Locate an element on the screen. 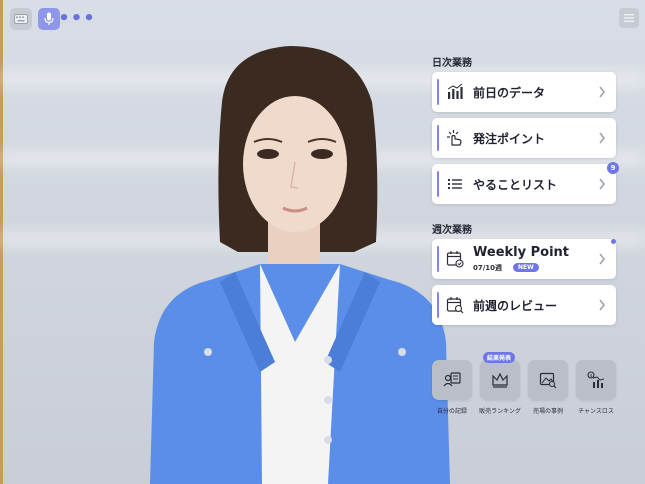  notification-dot is located at coordinates (613, 241).